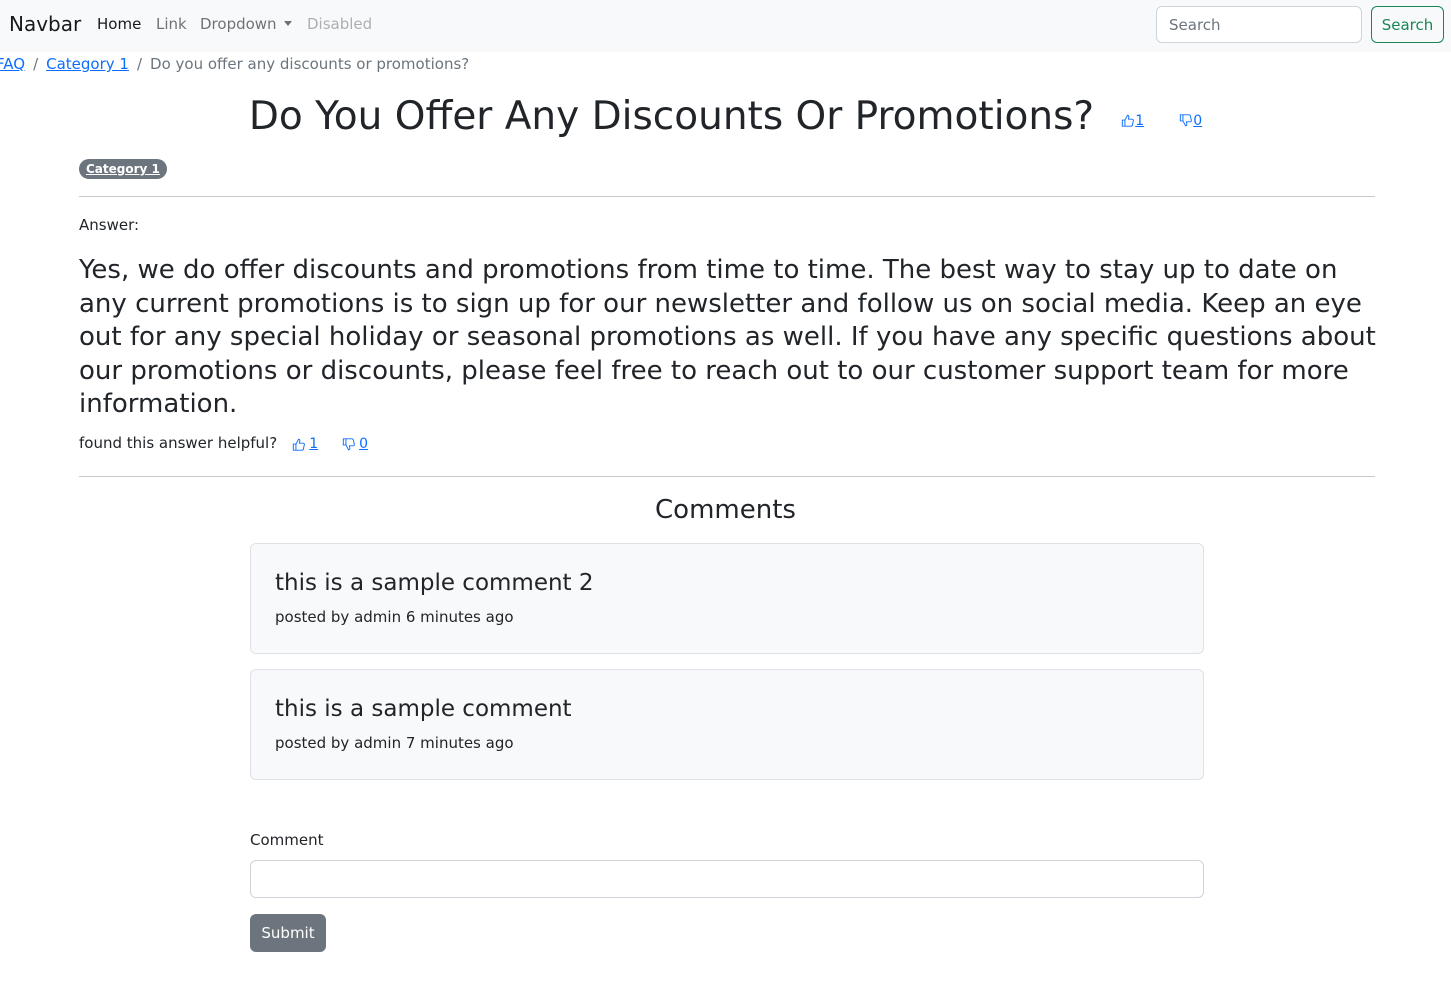 The height and width of the screenshot is (1002, 1451). What do you see at coordinates (238, 24) in the screenshot?
I see `nav-dropdown-label: Dropdown` at bounding box center [238, 24].